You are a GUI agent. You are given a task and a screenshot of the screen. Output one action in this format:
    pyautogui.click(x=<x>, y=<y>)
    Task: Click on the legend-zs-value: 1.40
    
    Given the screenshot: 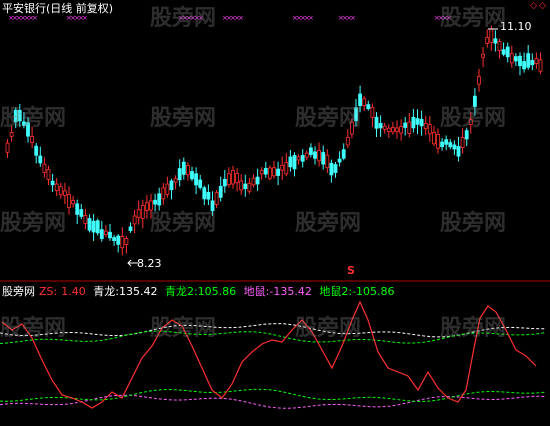 What is the action you would take?
    pyautogui.click(x=73, y=291)
    